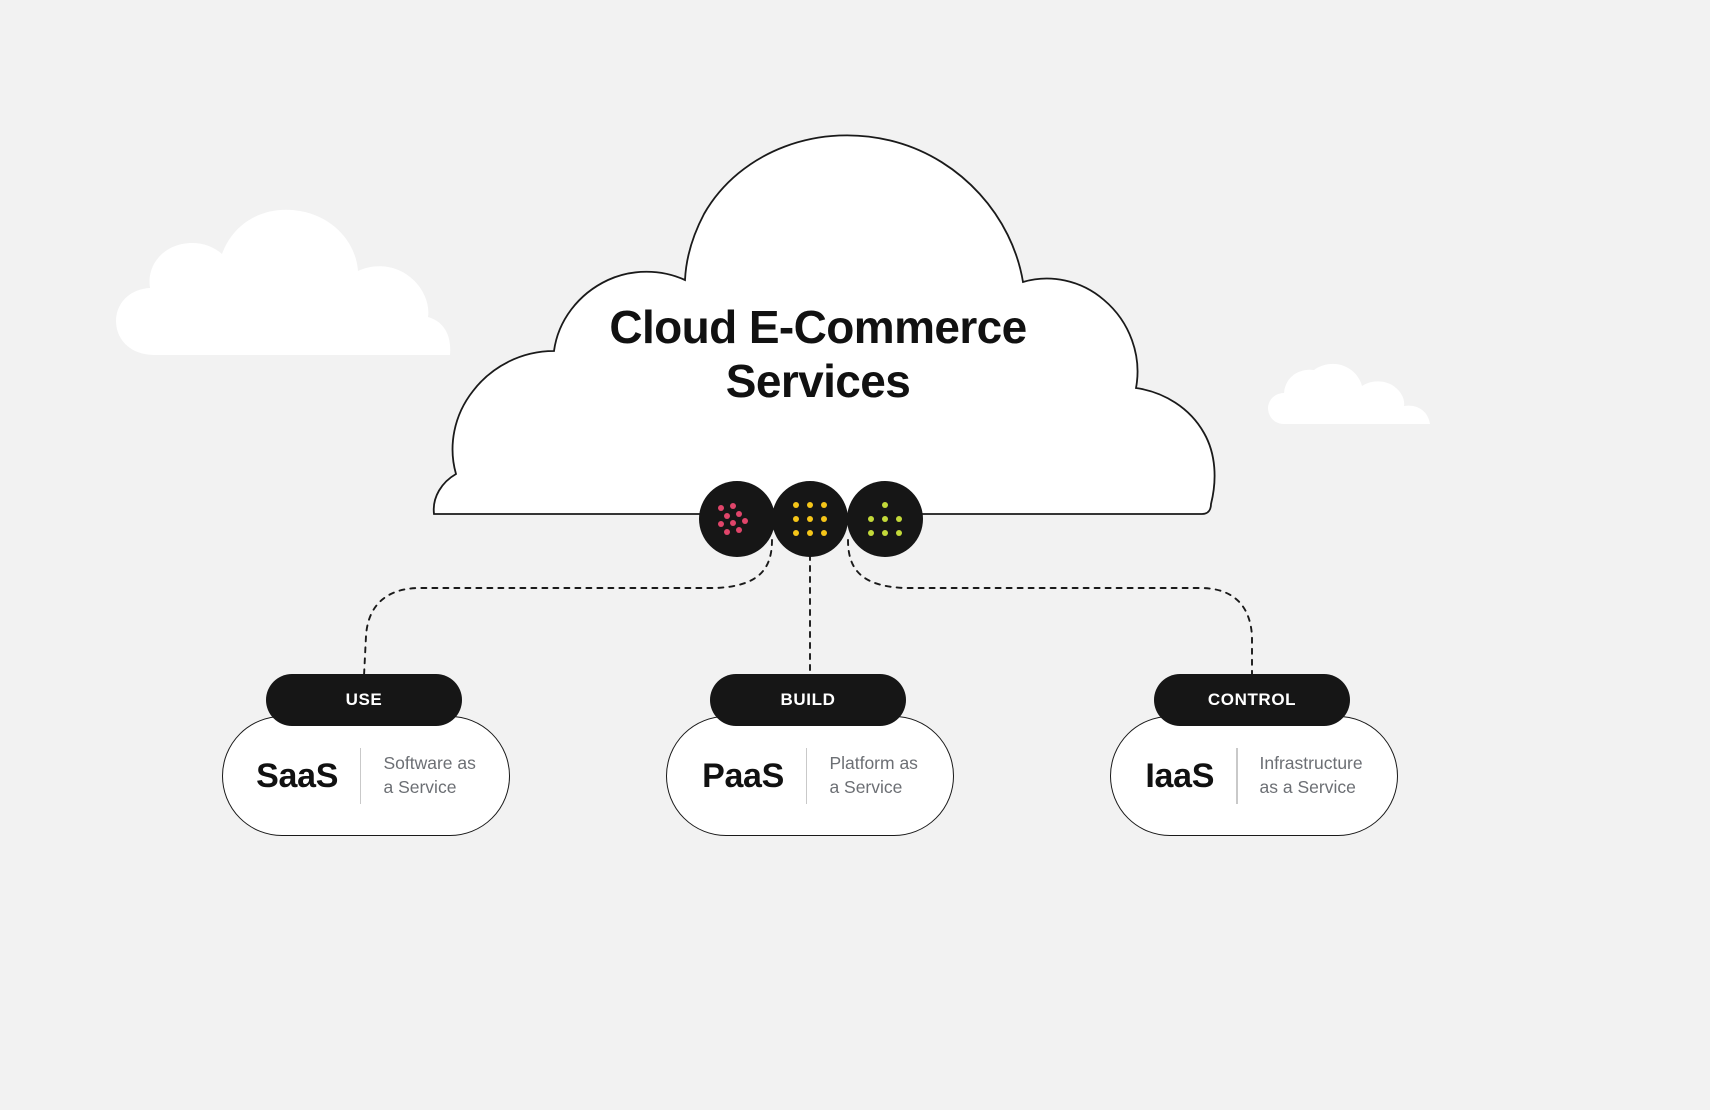  I want to click on arrow-dots-icon, so click(737, 519).